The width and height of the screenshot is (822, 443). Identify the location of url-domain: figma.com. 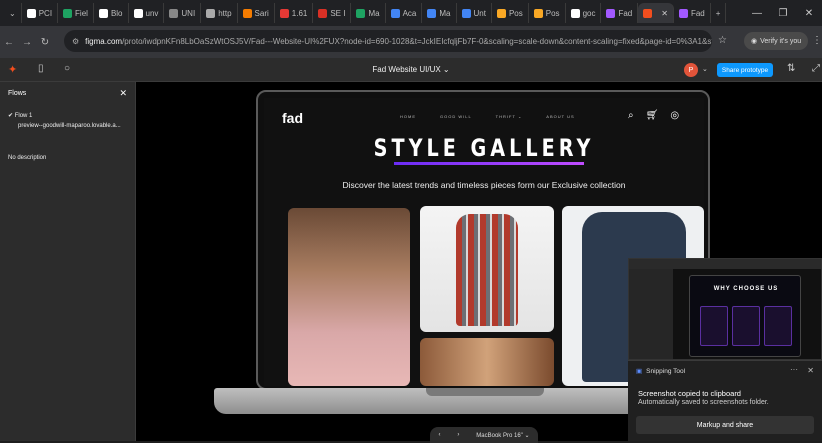
(104, 41).